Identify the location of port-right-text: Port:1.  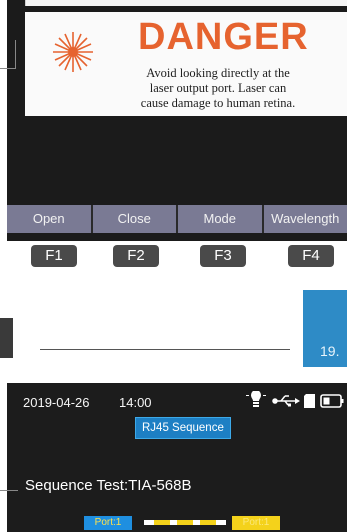
(256, 522).